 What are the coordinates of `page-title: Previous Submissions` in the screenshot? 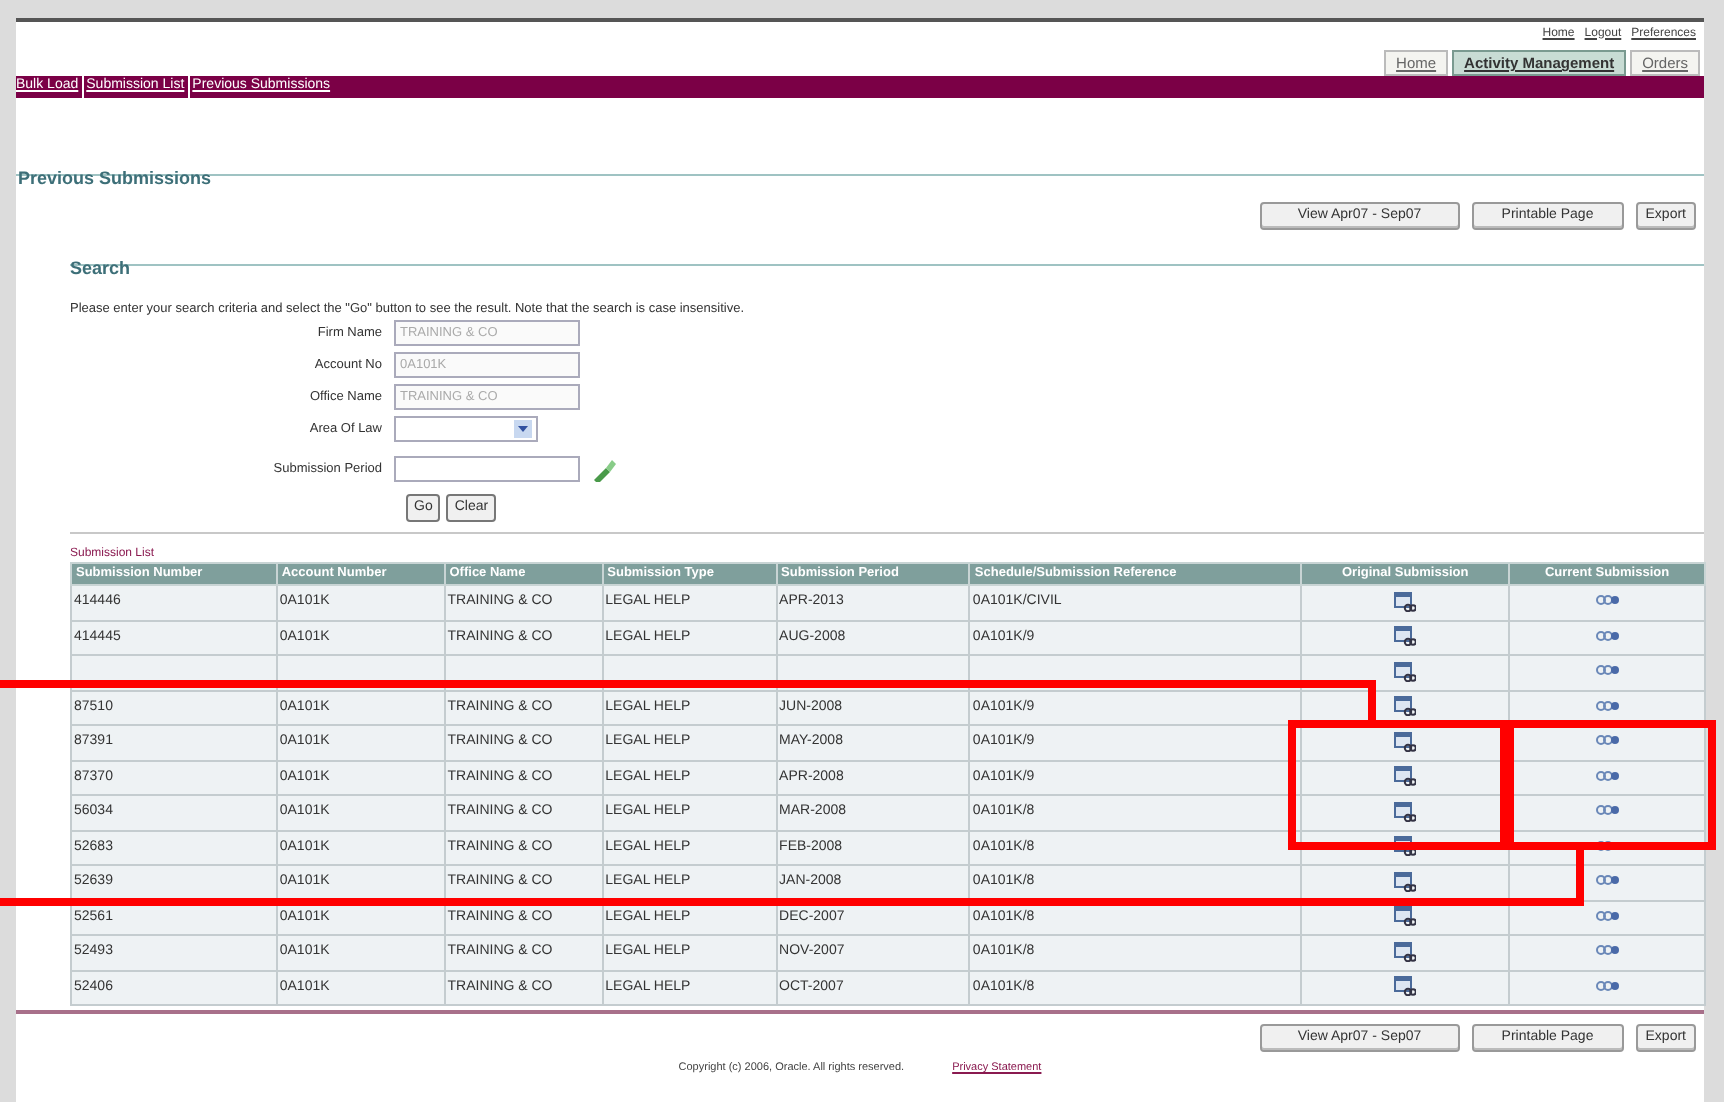 It's located at (114, 178).